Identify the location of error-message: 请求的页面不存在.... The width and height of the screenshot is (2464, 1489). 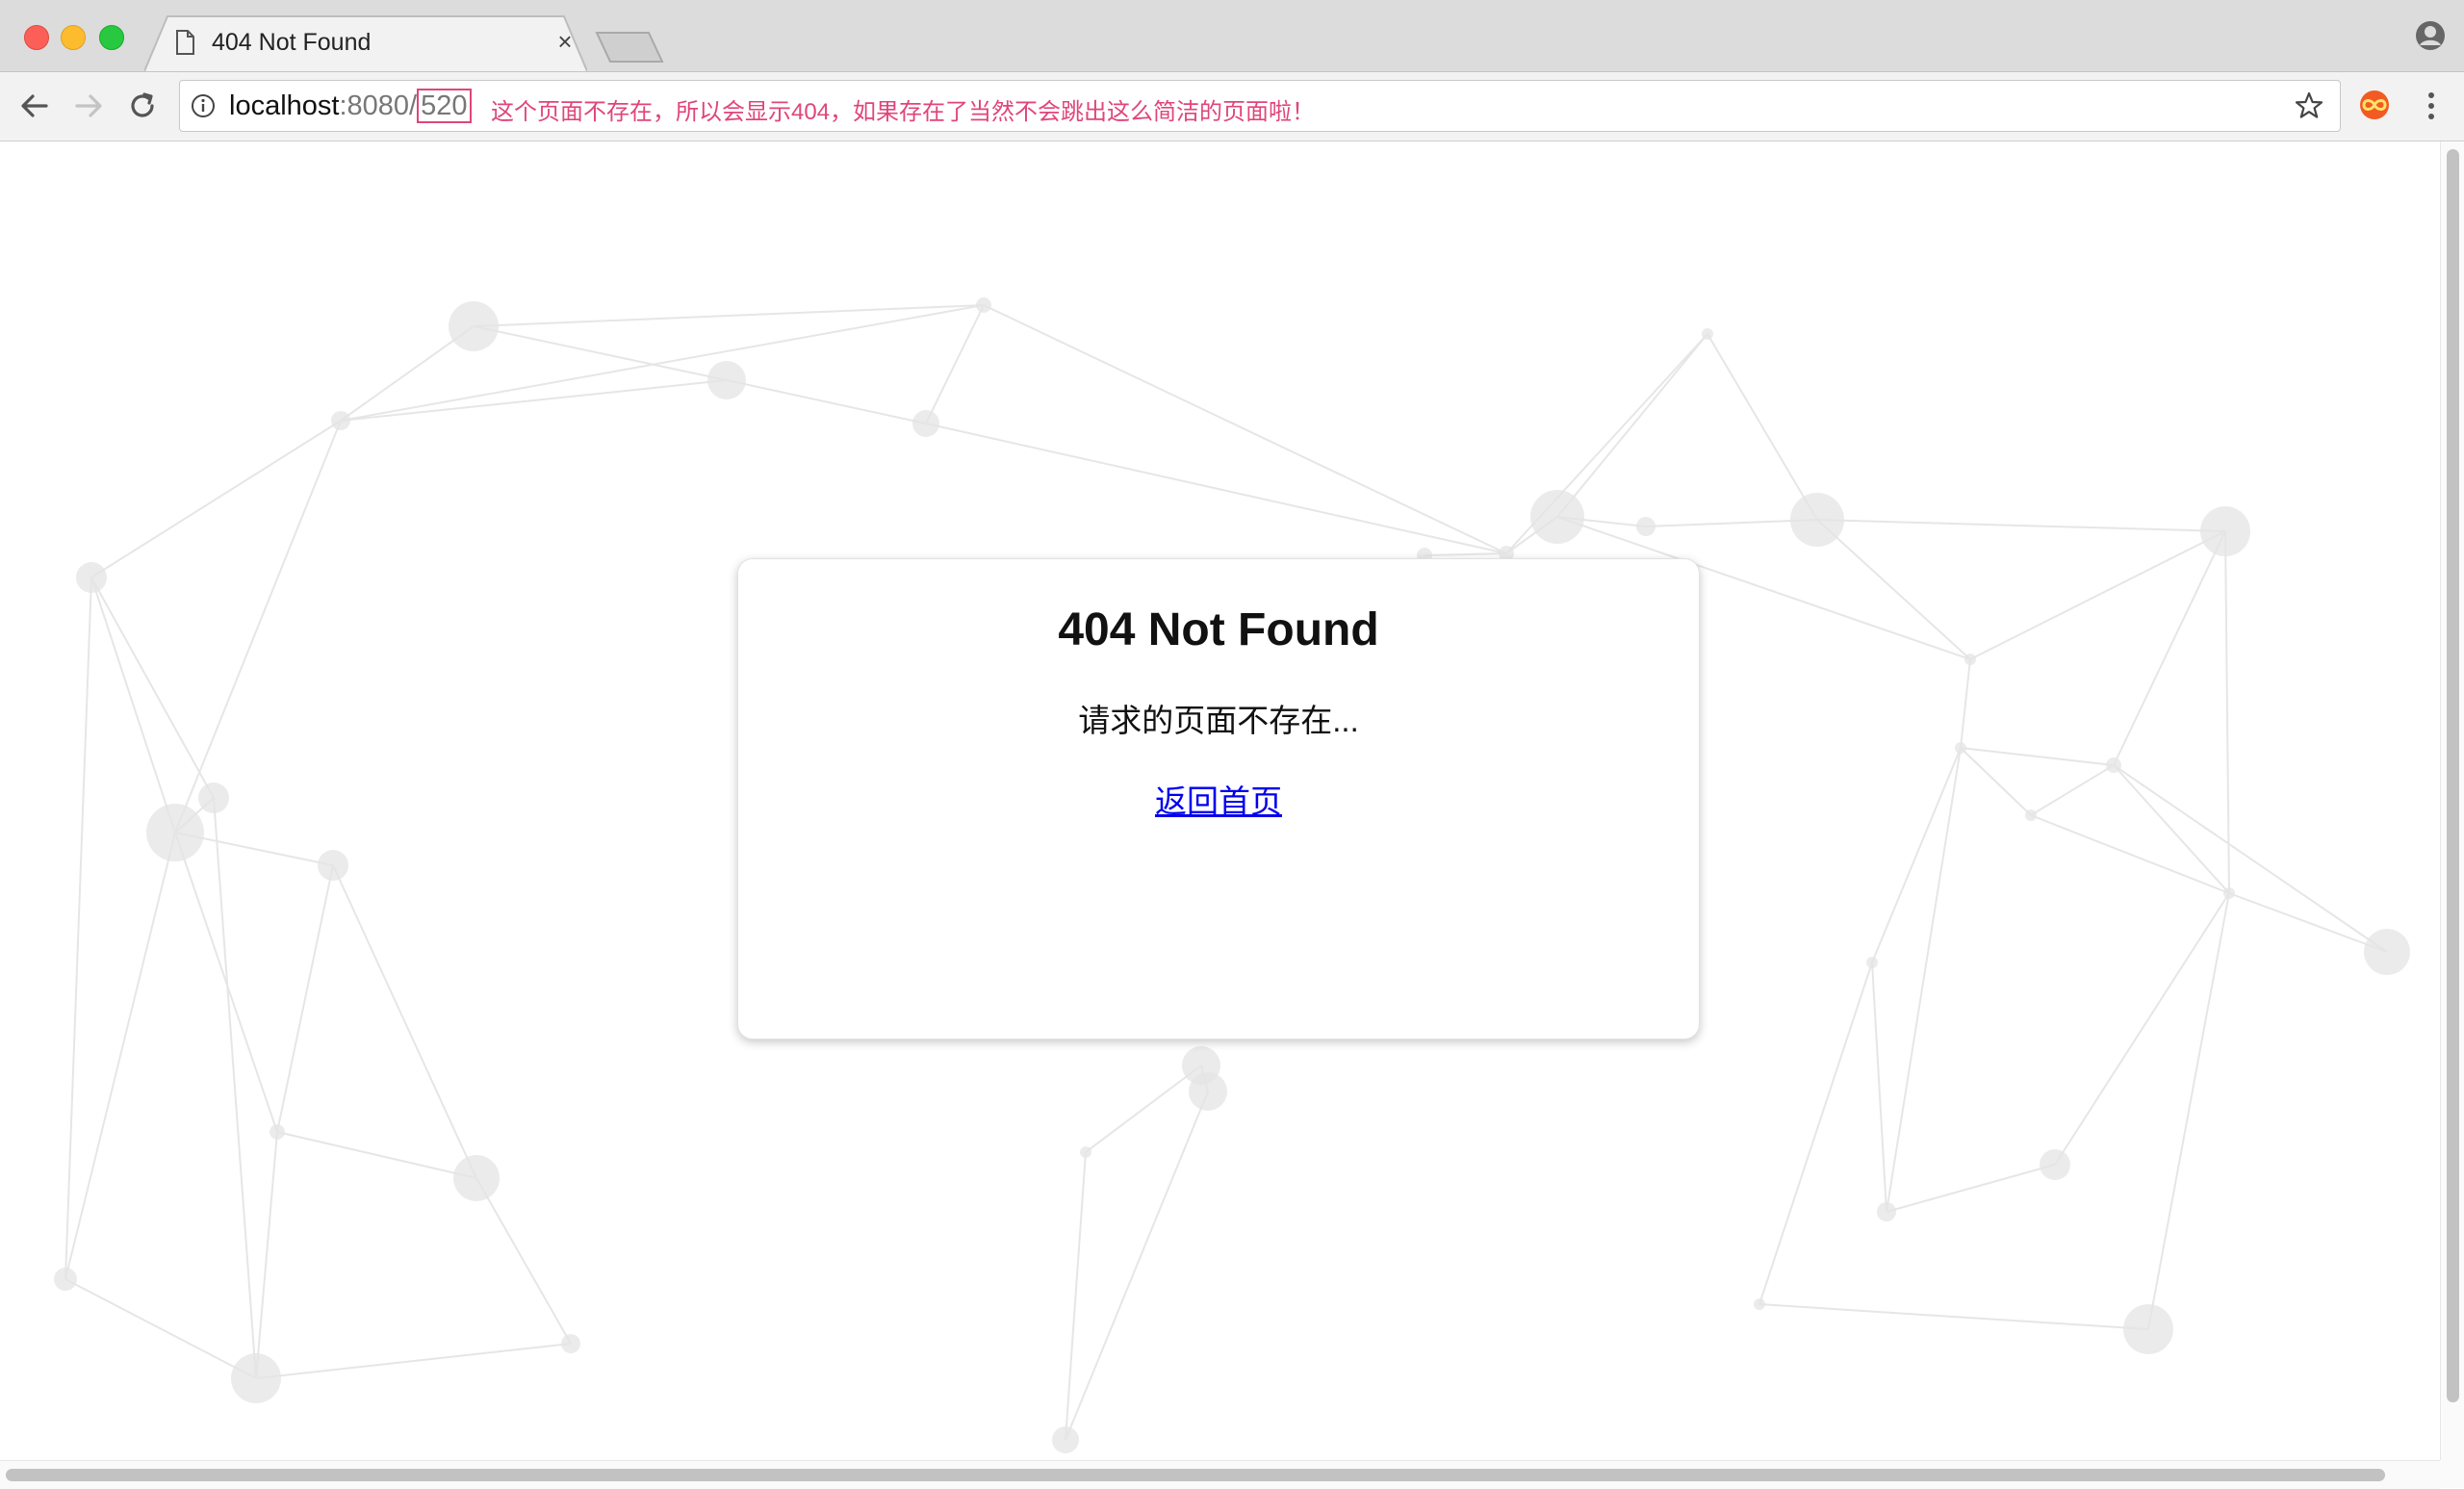
(1218, 720).